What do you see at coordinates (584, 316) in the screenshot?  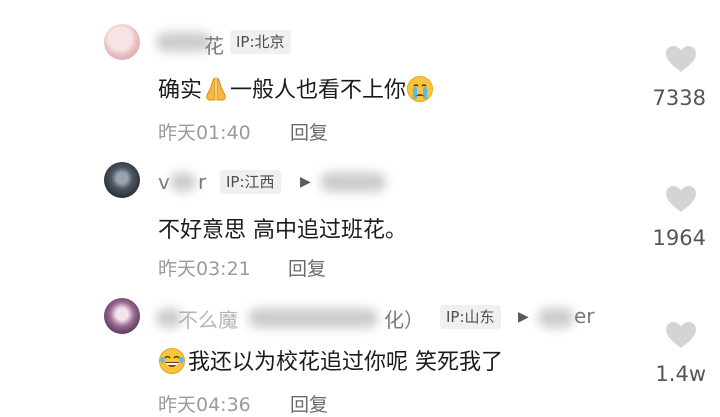 I see `reply-to-username-fragment: er` at bounding box center [584, 316].